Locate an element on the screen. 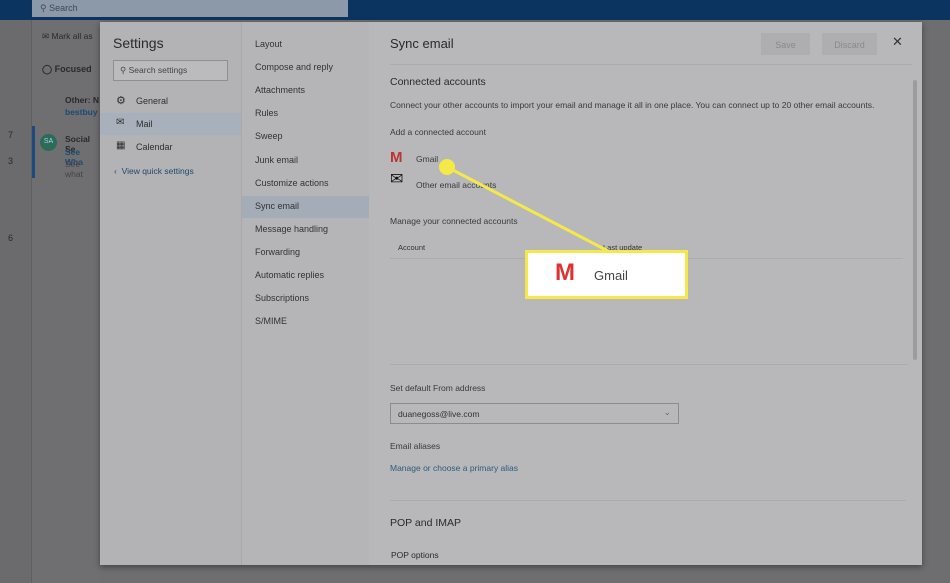 Image resolution: width=950 pixels, height=583 pixels. callout-overlay is located at coordinates (524, 206).